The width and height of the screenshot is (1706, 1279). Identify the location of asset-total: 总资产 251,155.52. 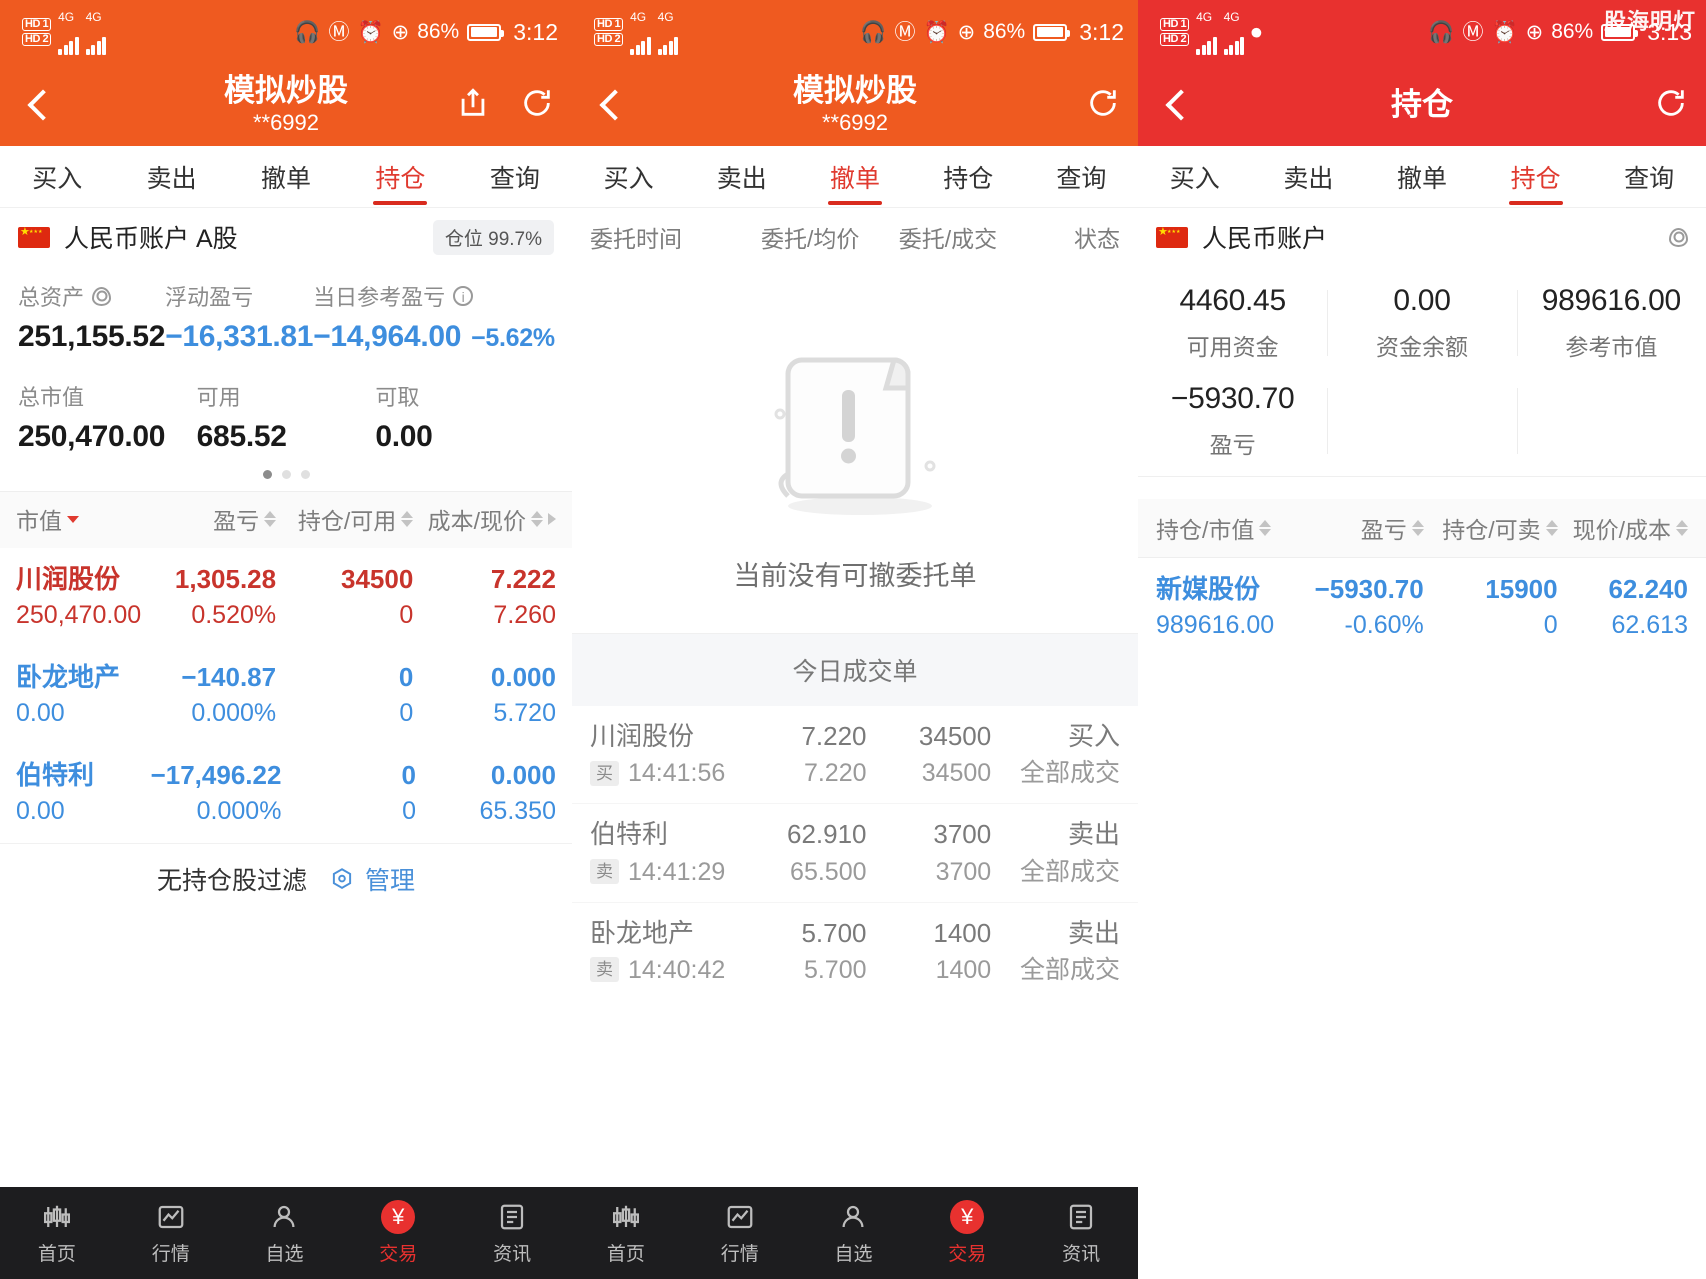
(92, 319).